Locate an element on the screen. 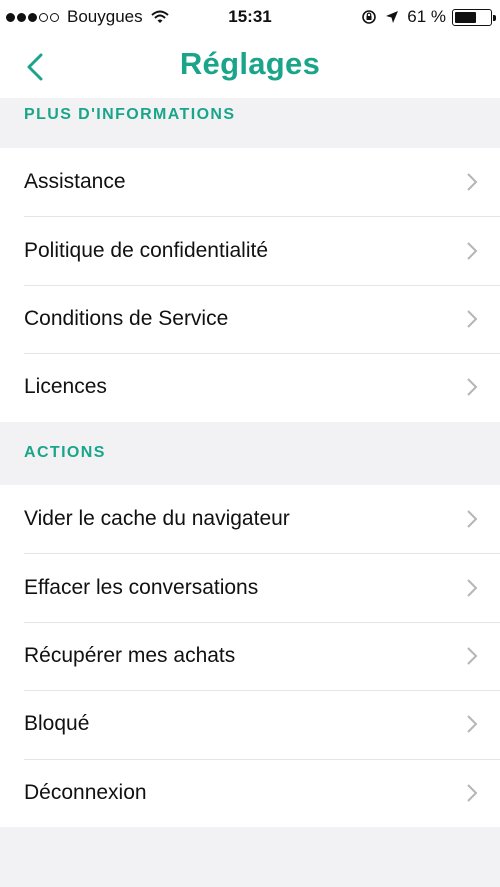 This screenshot has width=500, height=887. row-label: Bloqué is located at coordinates (57, 724).